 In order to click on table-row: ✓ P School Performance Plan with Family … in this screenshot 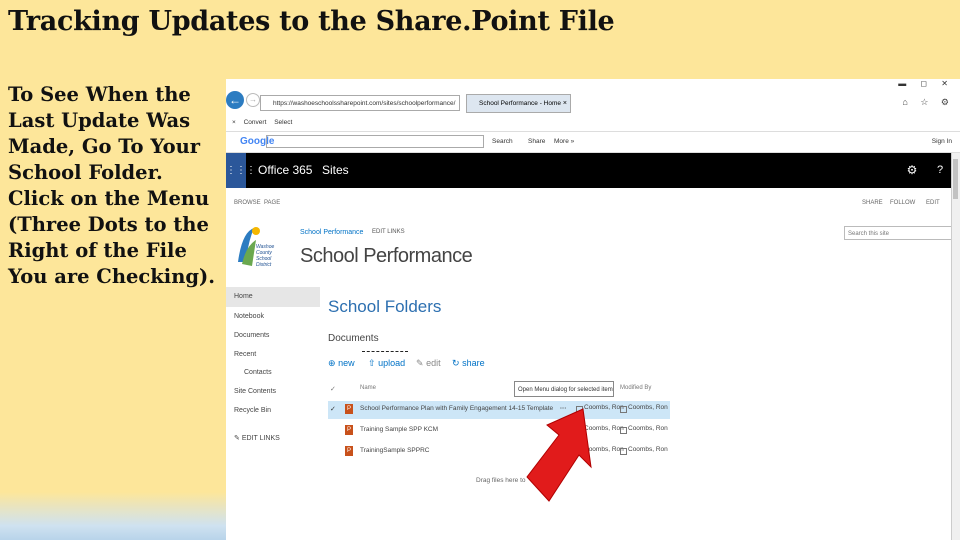, I will do `click(499, 410)`.